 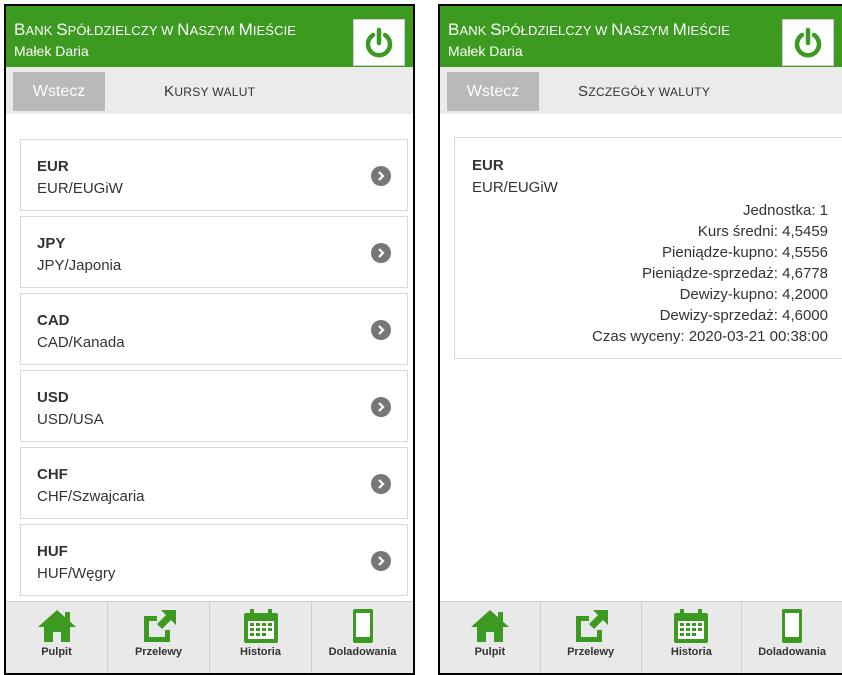 I want to click on currency-code: JPY, so click(x=51, y=243).